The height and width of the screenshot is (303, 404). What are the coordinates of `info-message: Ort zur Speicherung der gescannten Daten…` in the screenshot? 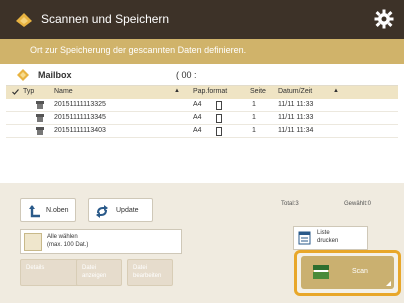 It's located at (138, 50).